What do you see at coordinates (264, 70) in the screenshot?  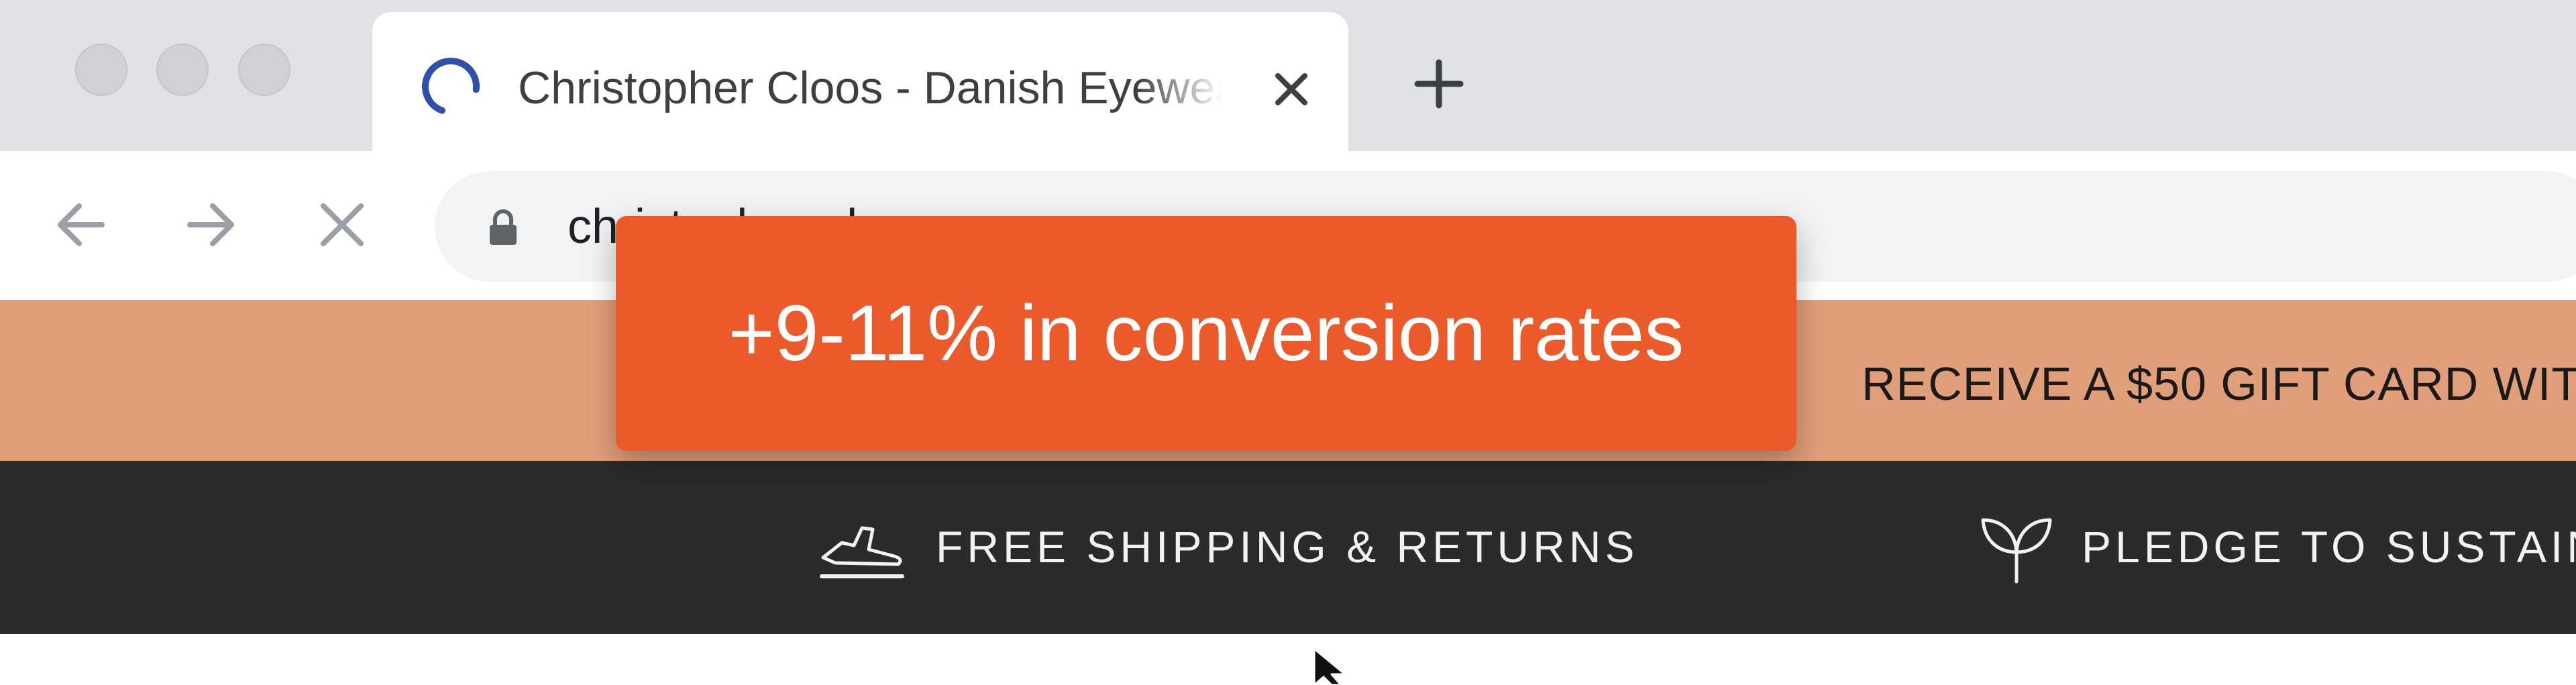 I see `window-zoom-dot` at bounding box center [264, 70].